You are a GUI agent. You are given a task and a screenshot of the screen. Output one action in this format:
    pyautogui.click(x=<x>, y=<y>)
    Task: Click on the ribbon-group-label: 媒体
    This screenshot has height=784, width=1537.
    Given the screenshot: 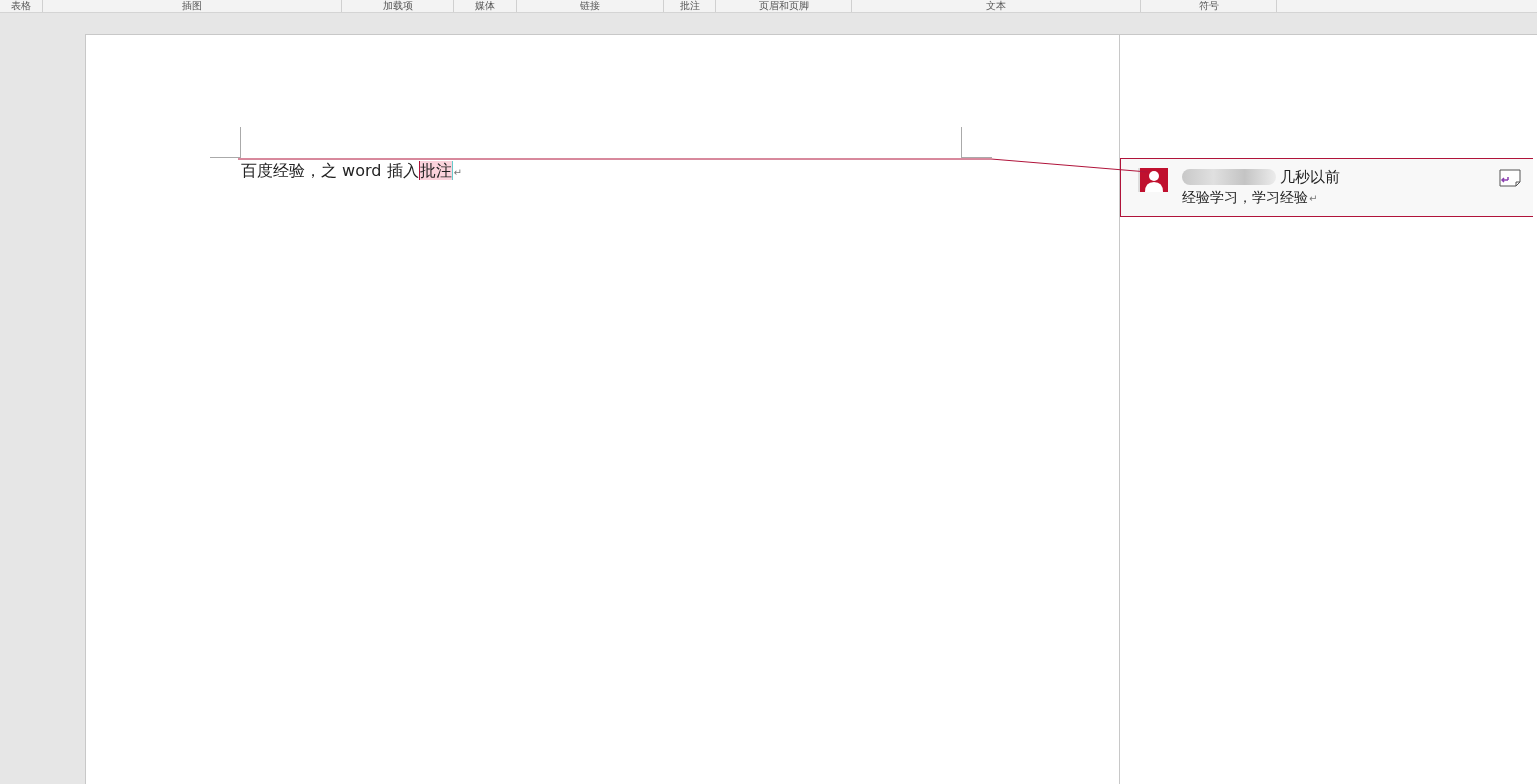 What is the action you would take?
    pyautogui.click(x=485, y=6)
    